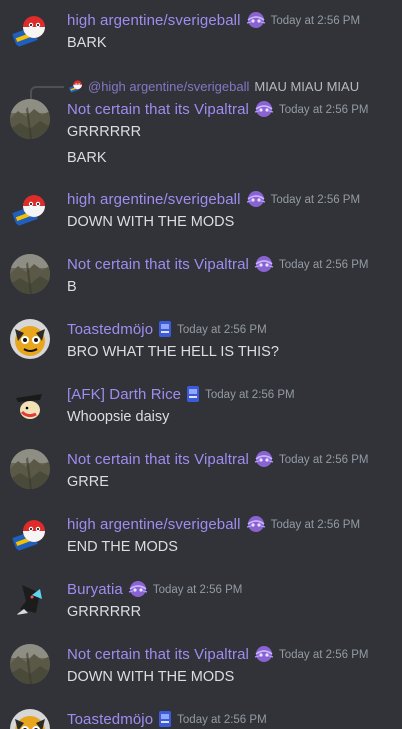 Image resolution: width=402 pixels, height=729 pixels. What do you see at coordinates (30, 599) in the screenshot?
I see `dark-creature-avatar` at bounding box center [30, 599].